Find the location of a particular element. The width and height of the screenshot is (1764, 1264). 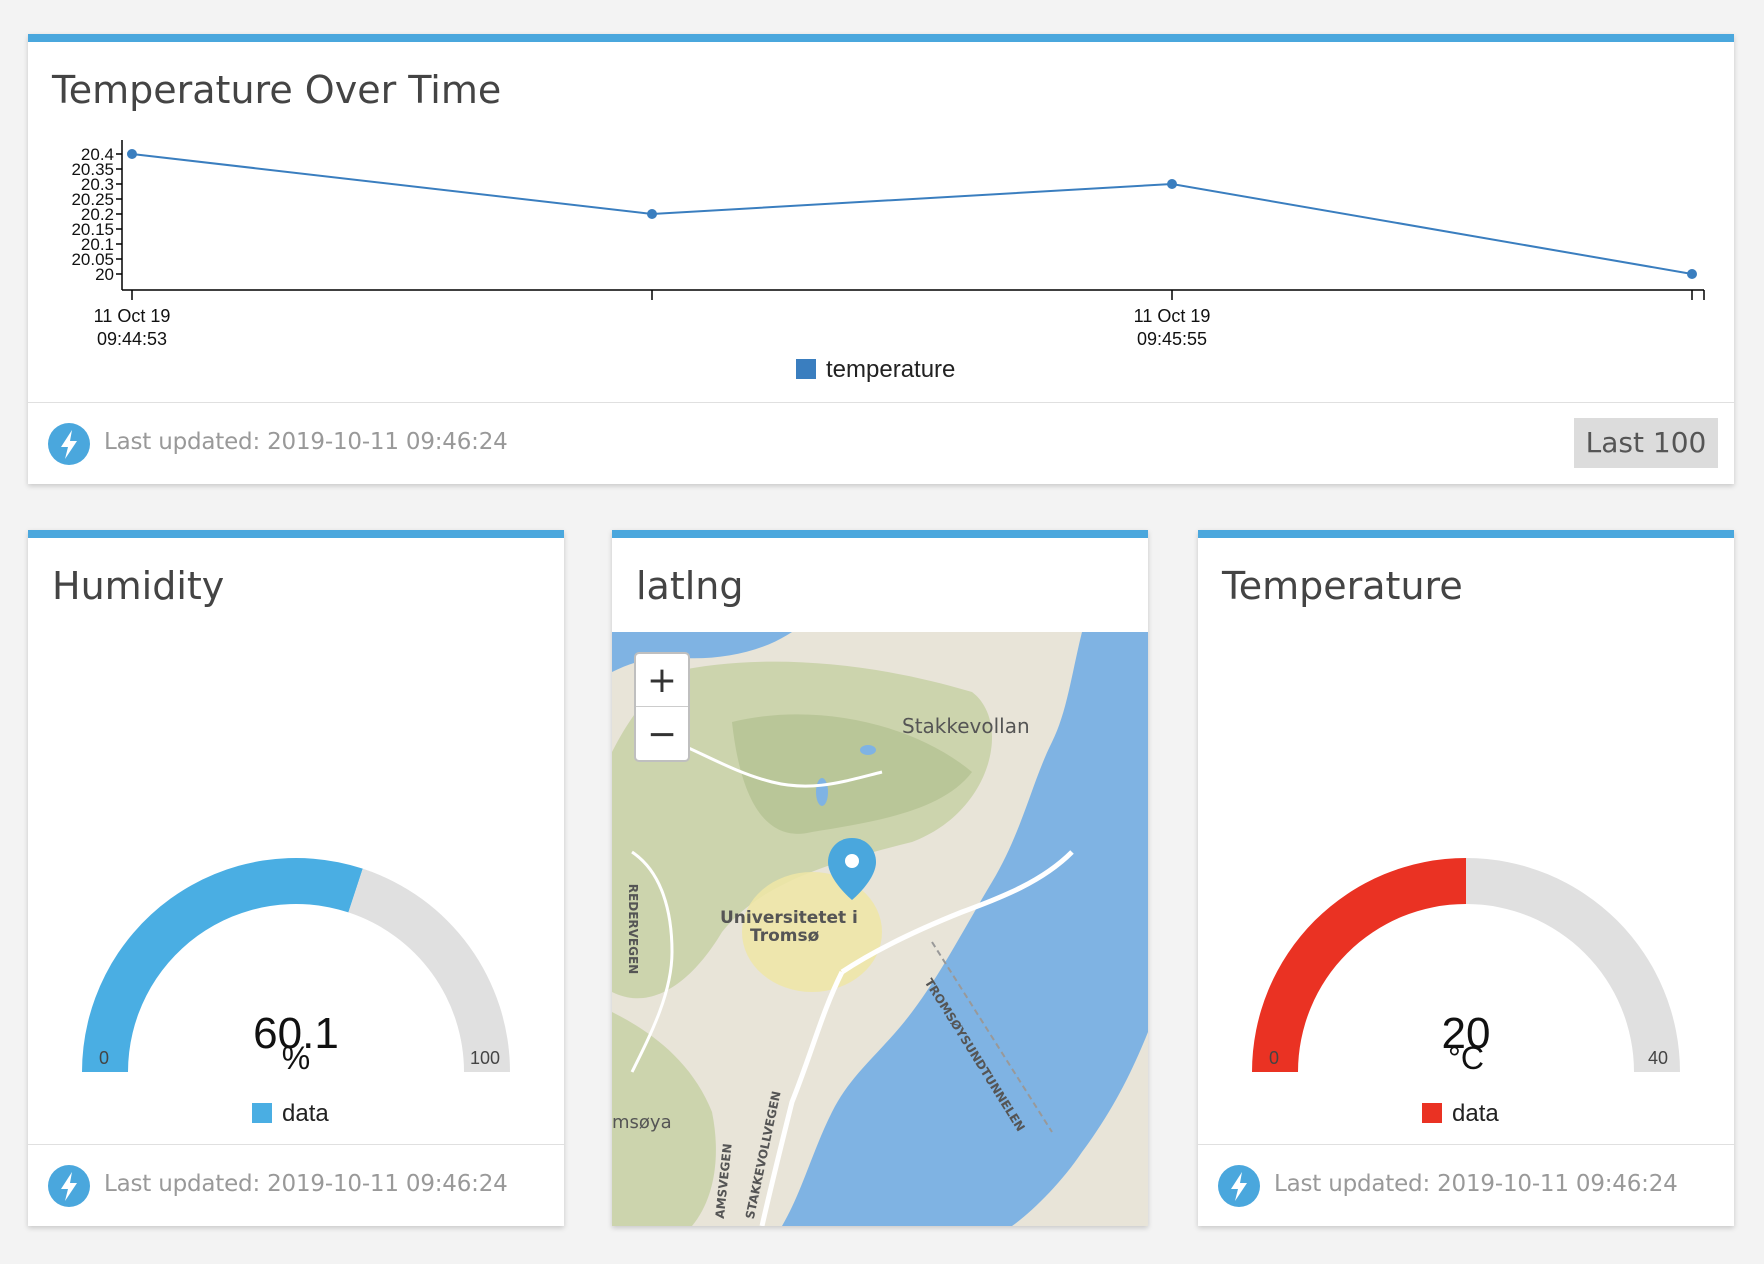

gauge-unit: °C is located at coordinates (1466, 1058).